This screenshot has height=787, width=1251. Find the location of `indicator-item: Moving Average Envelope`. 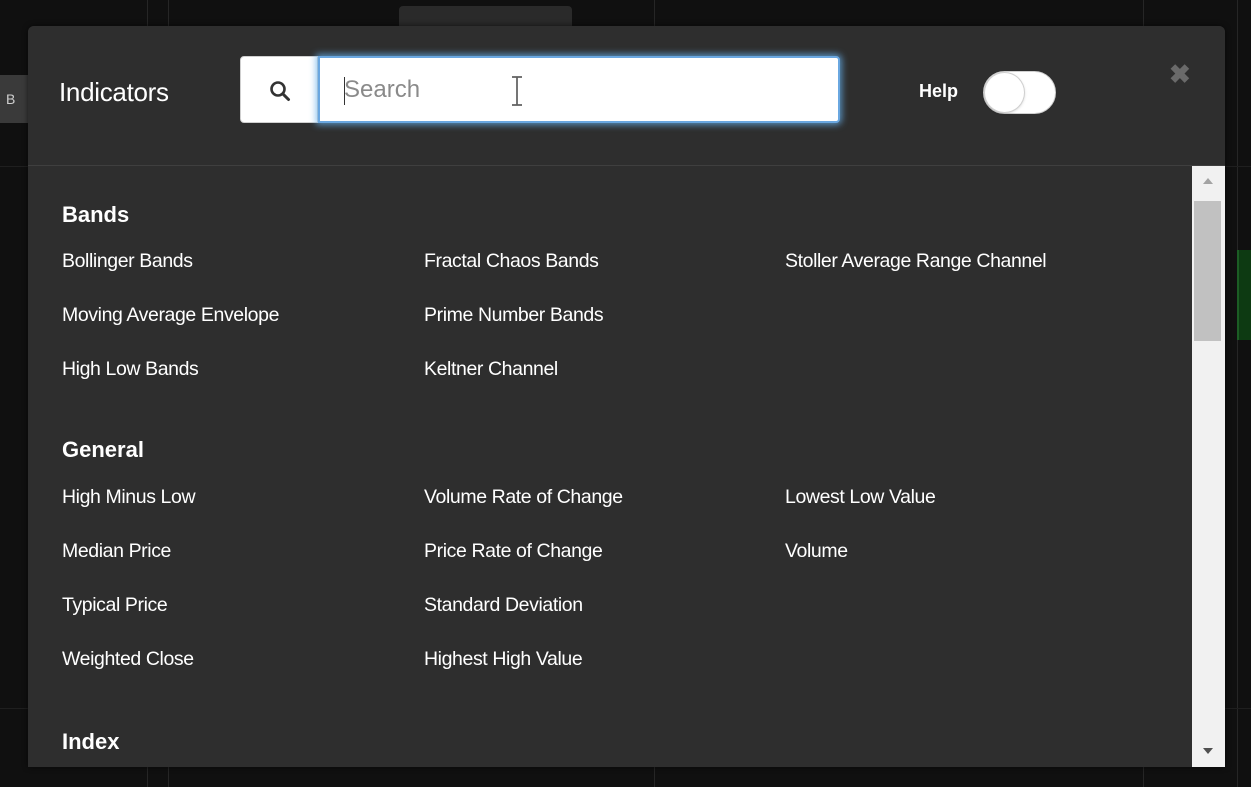

indicator-item: Moving Average Envelope is located at coordinates (170, 315).